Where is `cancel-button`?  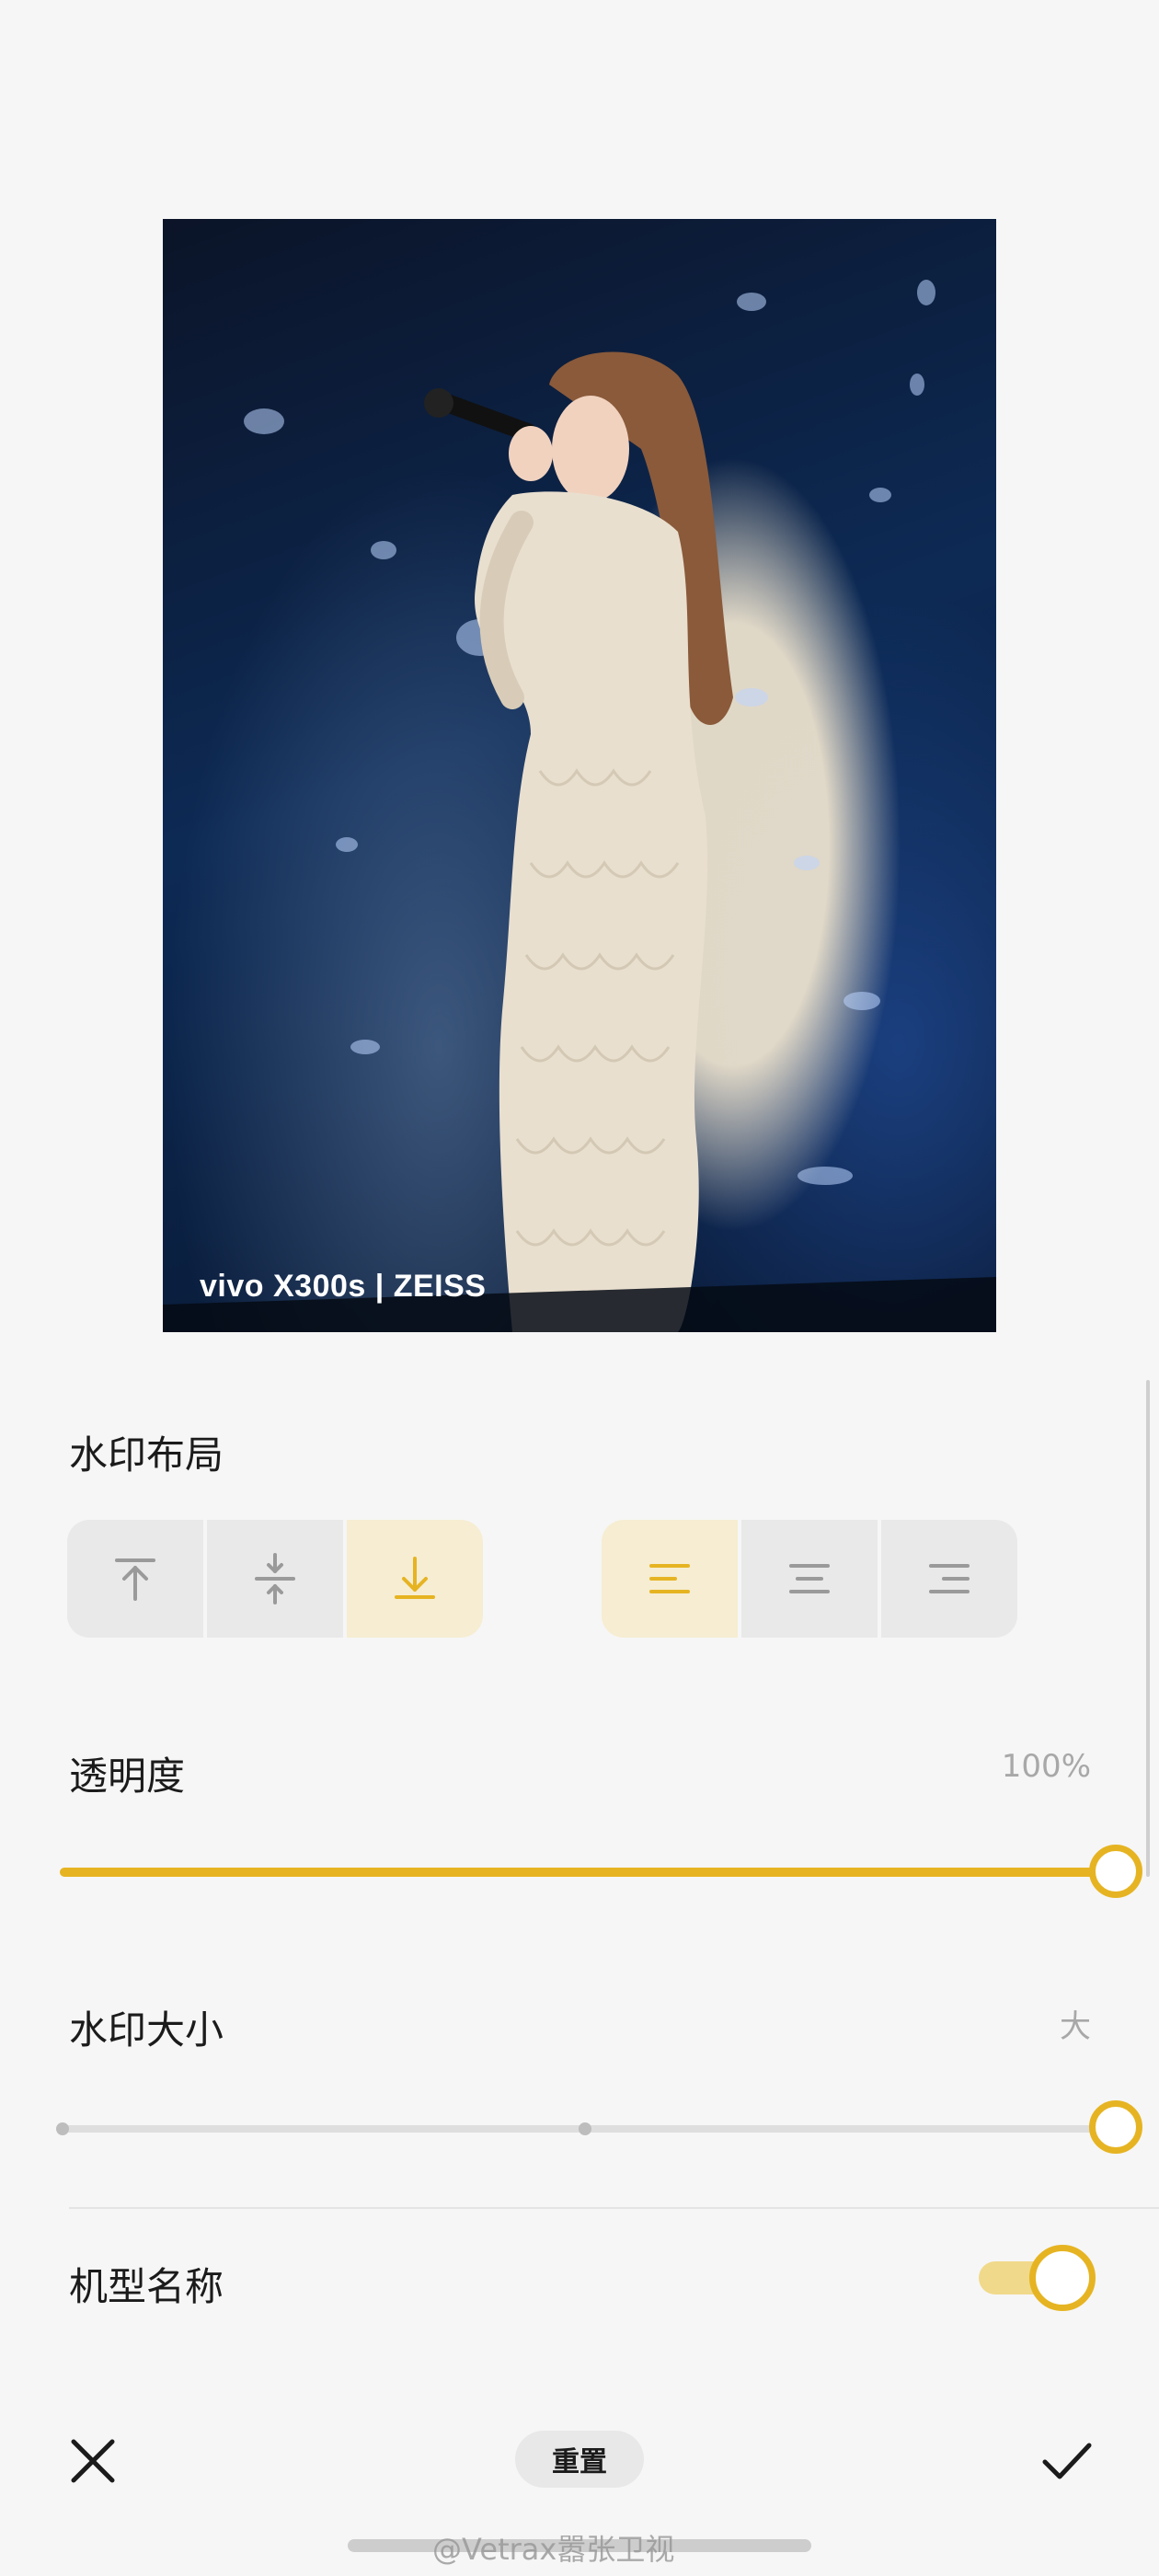
cancel-button is located at coordinates (93, 2461).